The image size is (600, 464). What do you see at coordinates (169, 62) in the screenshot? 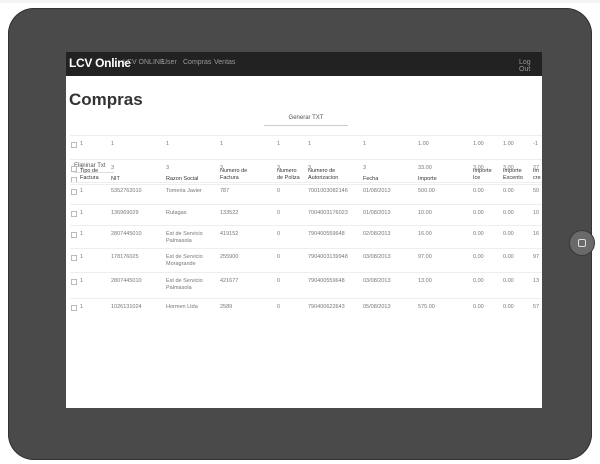
I see `nav-item-user: User` at bounding box center [169, 62].